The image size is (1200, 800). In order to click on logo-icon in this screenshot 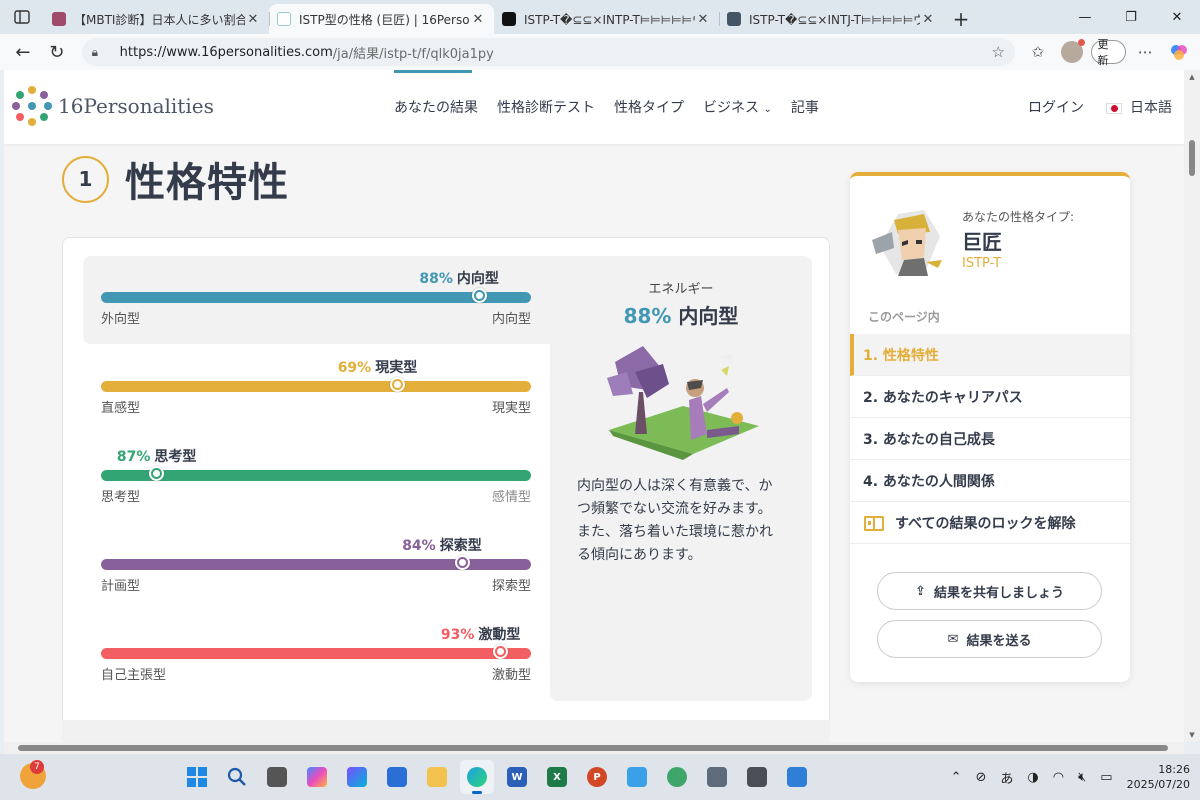, I will do `click(32, 106)`.